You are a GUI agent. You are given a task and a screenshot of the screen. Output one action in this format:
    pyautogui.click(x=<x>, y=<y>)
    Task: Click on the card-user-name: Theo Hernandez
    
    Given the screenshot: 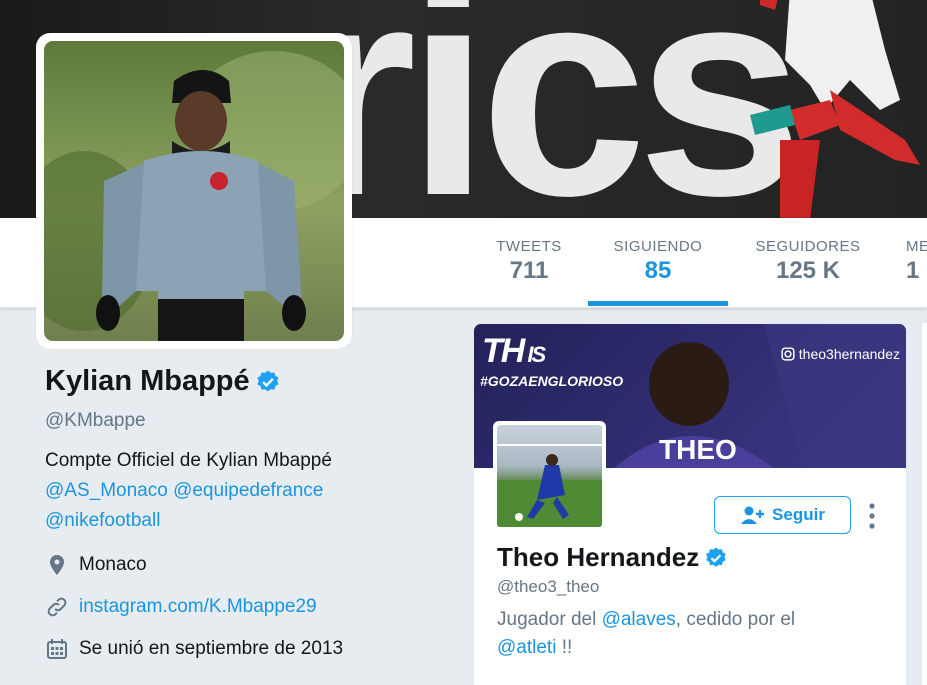 What is the action you would take?
    pyautogui.click(x=598, y=557)
    